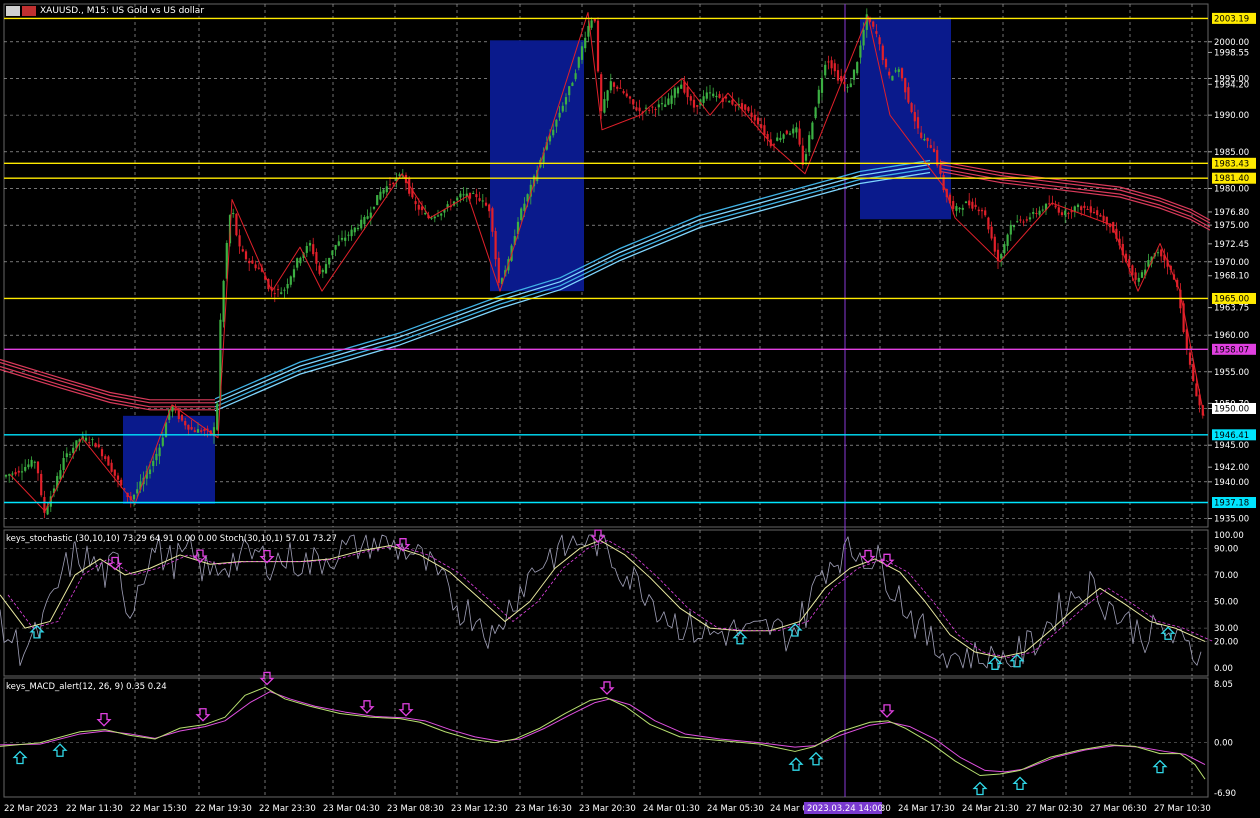 This screenshot has height=818, width=1260. I want to click on time-label-7: 23 Mar 12:30, so click(479, 809).